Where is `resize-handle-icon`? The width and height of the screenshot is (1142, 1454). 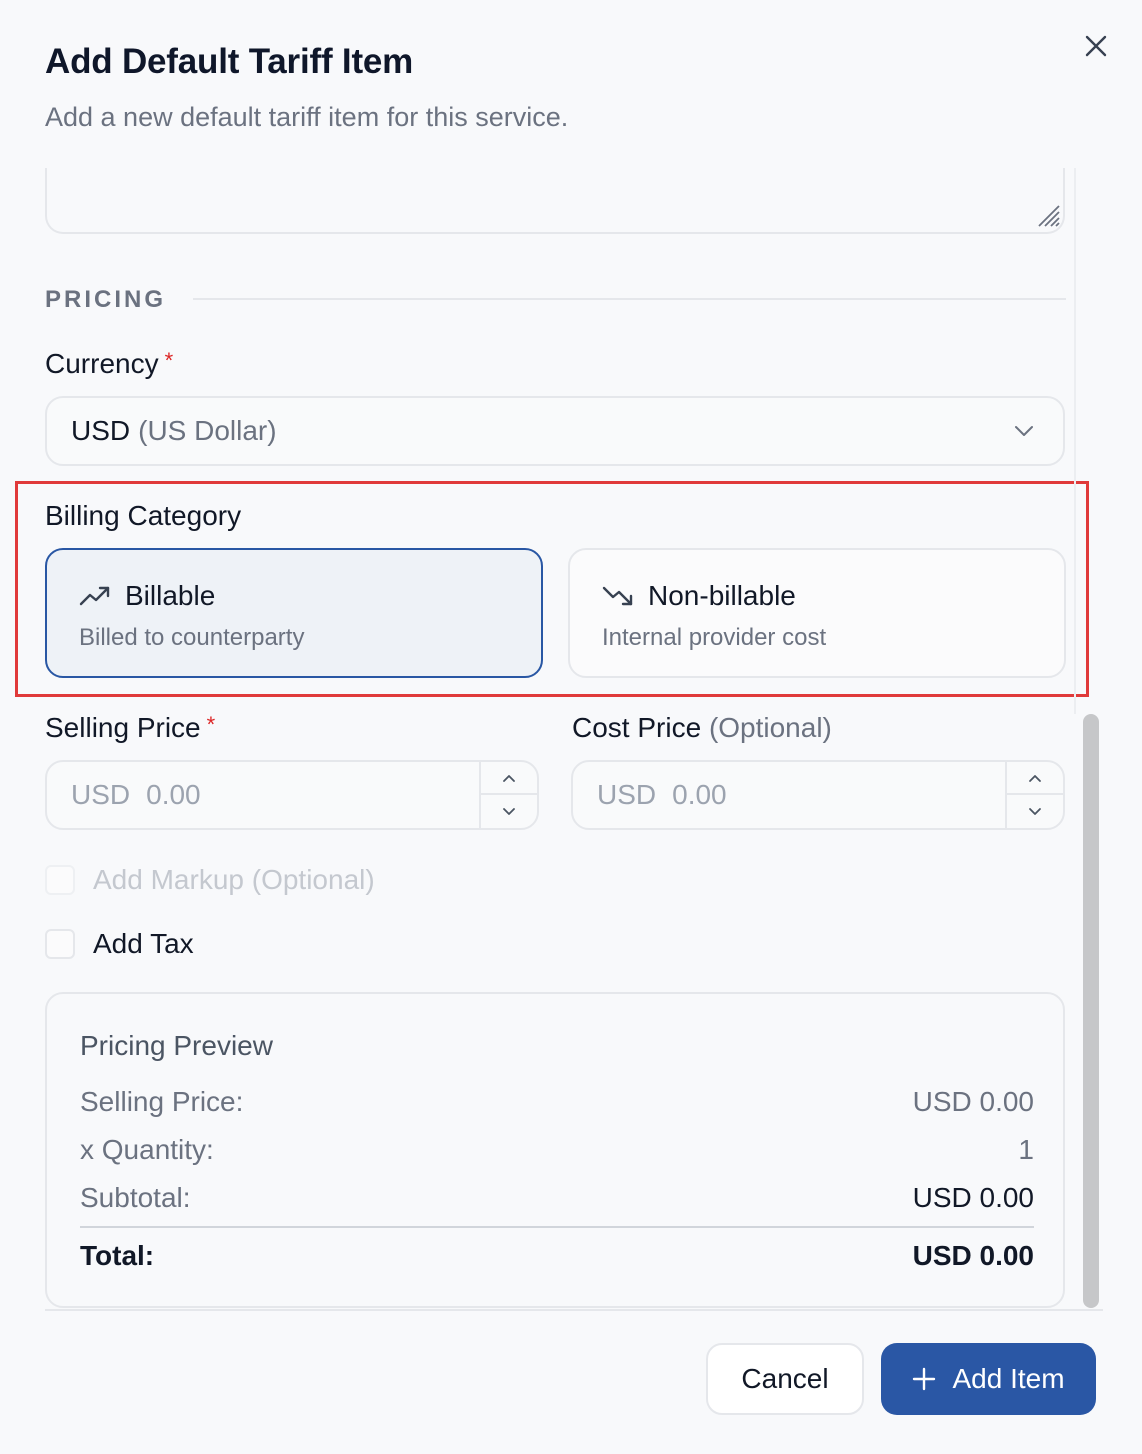
resize-handle-icon is located at coordinates (1048, 215).